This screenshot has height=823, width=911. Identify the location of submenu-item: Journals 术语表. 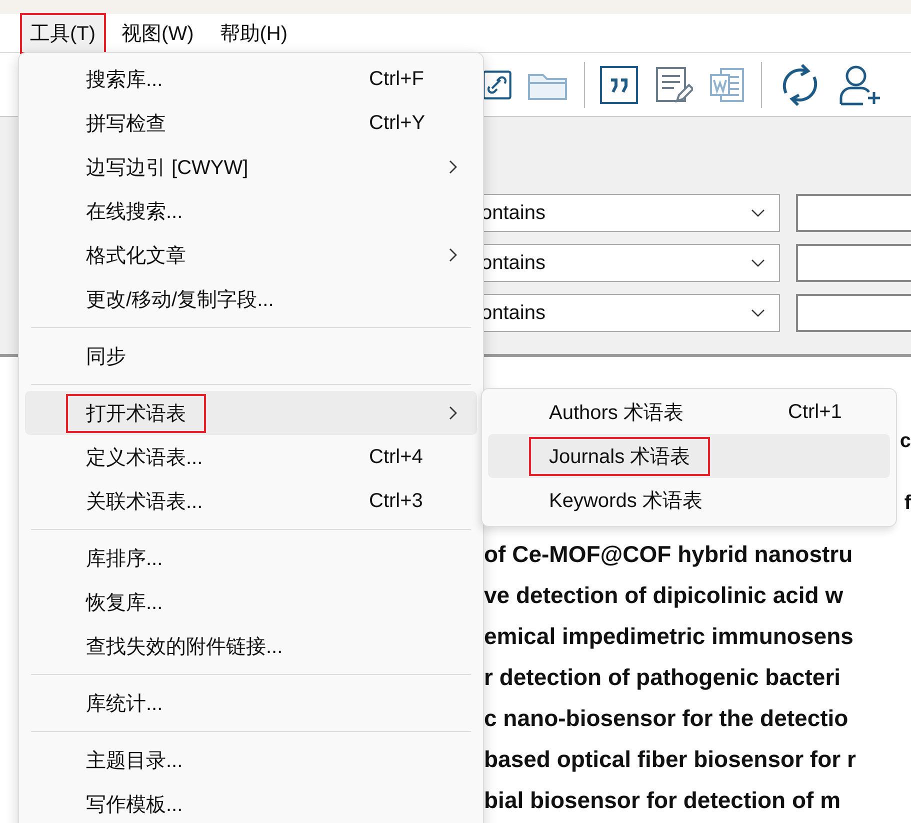
(689, 456).